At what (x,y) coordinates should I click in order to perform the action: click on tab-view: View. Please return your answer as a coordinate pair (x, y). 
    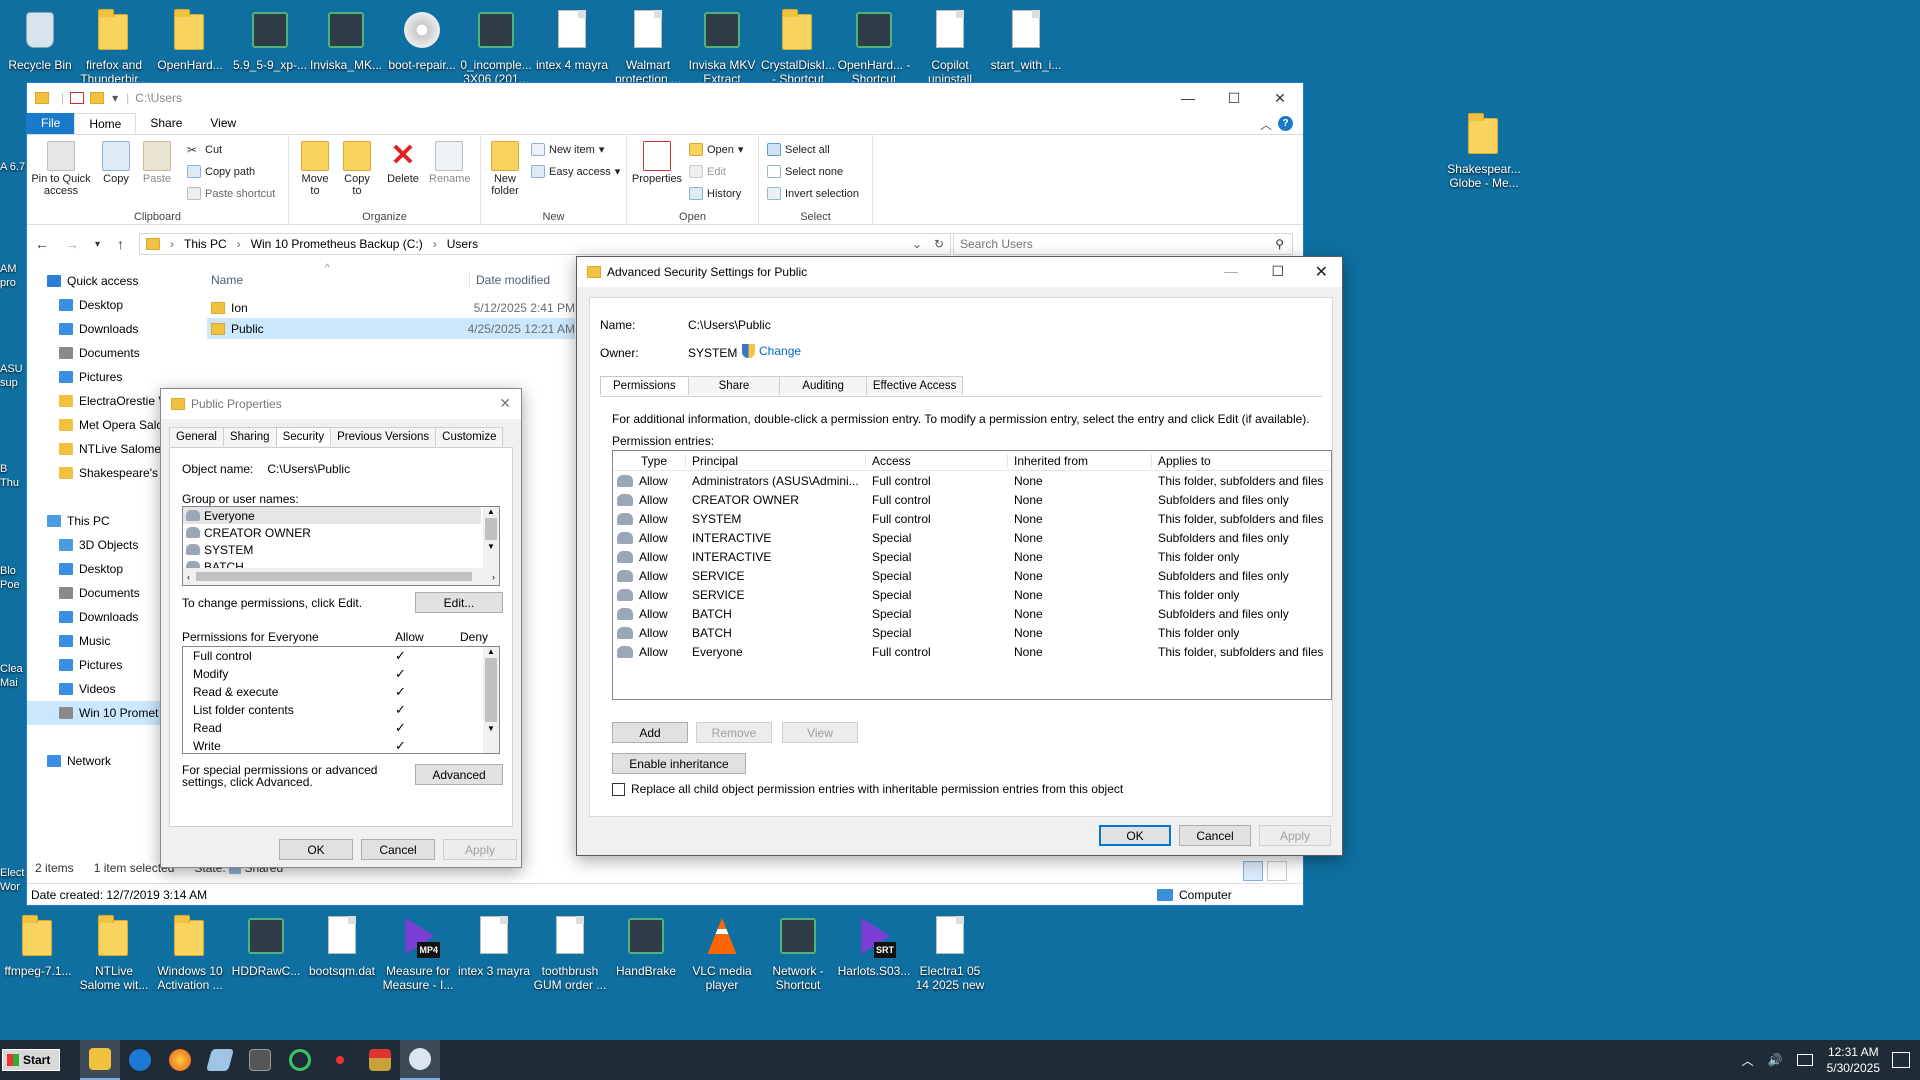
    Looking at the image, I should click on (223, 123).